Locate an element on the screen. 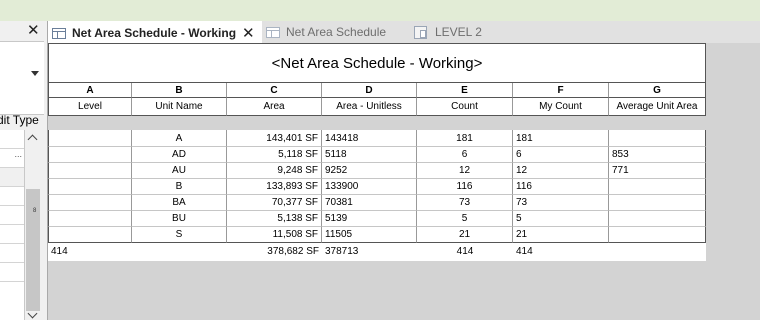  cell-area-unitless: 70381 is located at coordinates (369, 203).